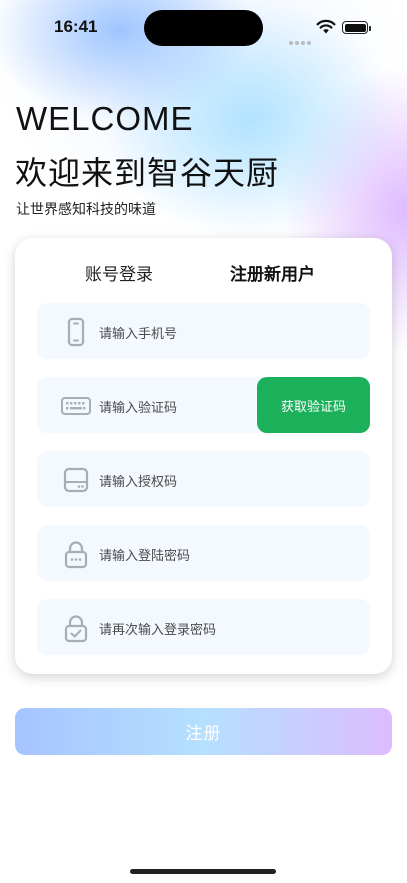 The image size is (407, 883). I want to click on confirm-password-input: 请再次输入登录密码, so click(157, 628).